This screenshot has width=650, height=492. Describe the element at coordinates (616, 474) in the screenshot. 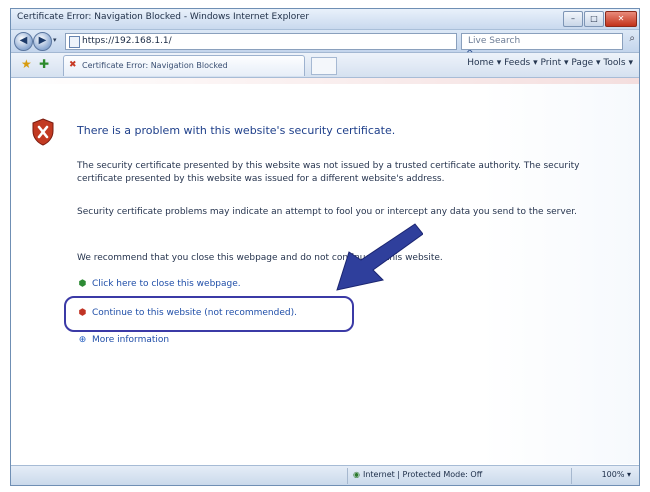

I see `zoom-level: 100% ▾` at that location.